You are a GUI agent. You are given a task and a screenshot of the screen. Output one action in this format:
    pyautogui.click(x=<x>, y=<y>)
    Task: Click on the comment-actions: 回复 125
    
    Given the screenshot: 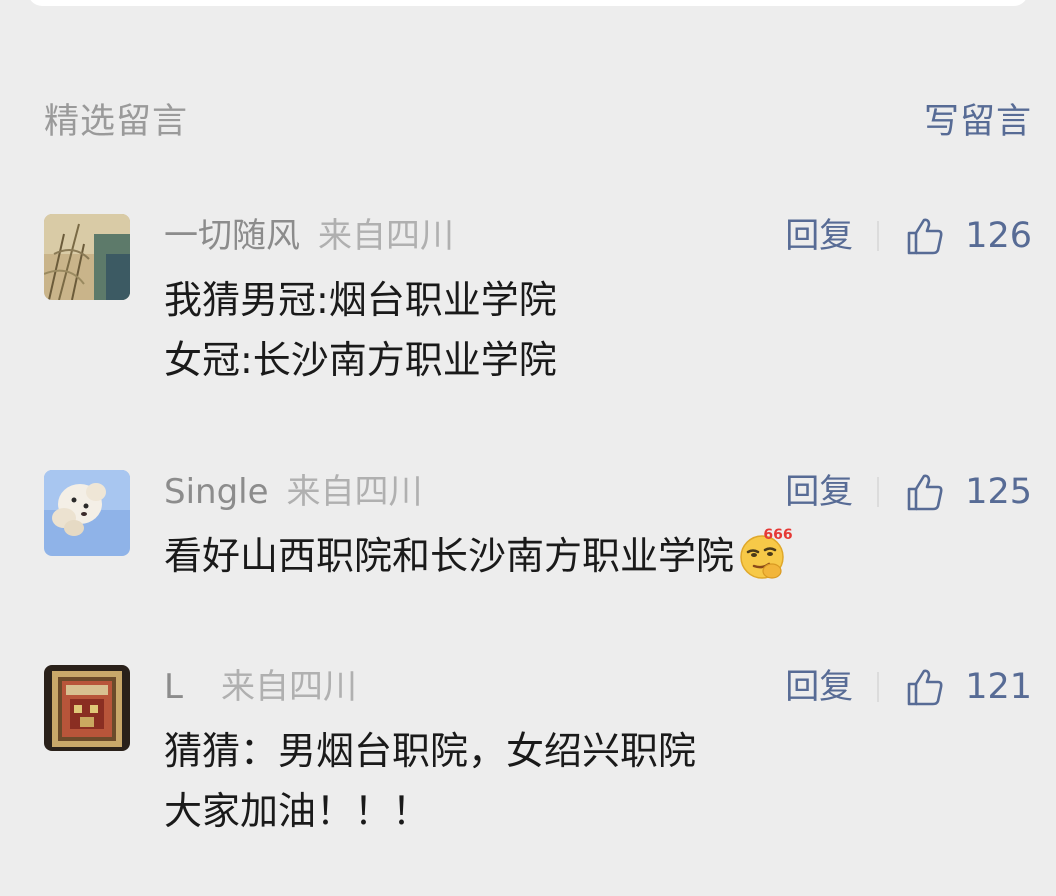 What is the action you would take?
    pyautogui.click(x=908, y=492)
    